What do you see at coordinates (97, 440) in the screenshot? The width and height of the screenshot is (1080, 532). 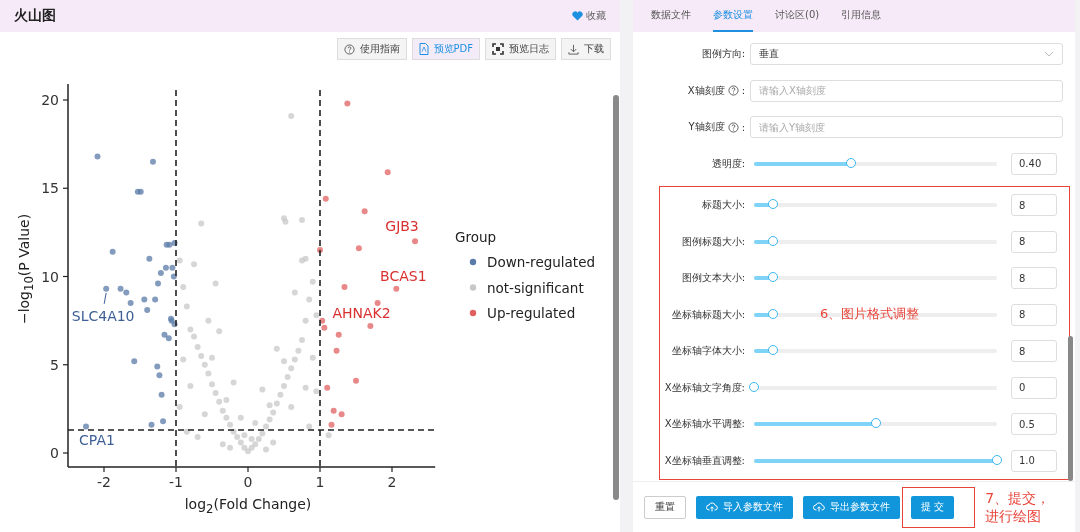 I see `gene-label: CPA1` at bounding box center [97, 440].